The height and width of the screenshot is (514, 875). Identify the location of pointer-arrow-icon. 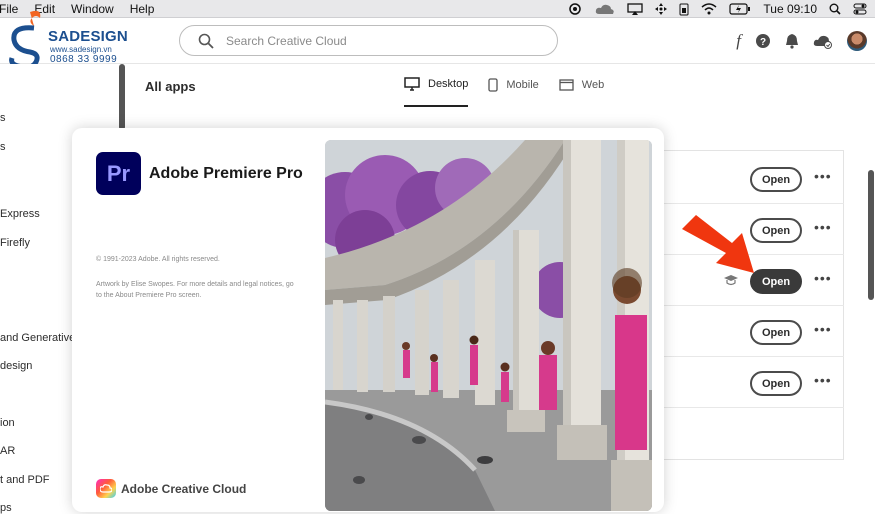
(718, 244).